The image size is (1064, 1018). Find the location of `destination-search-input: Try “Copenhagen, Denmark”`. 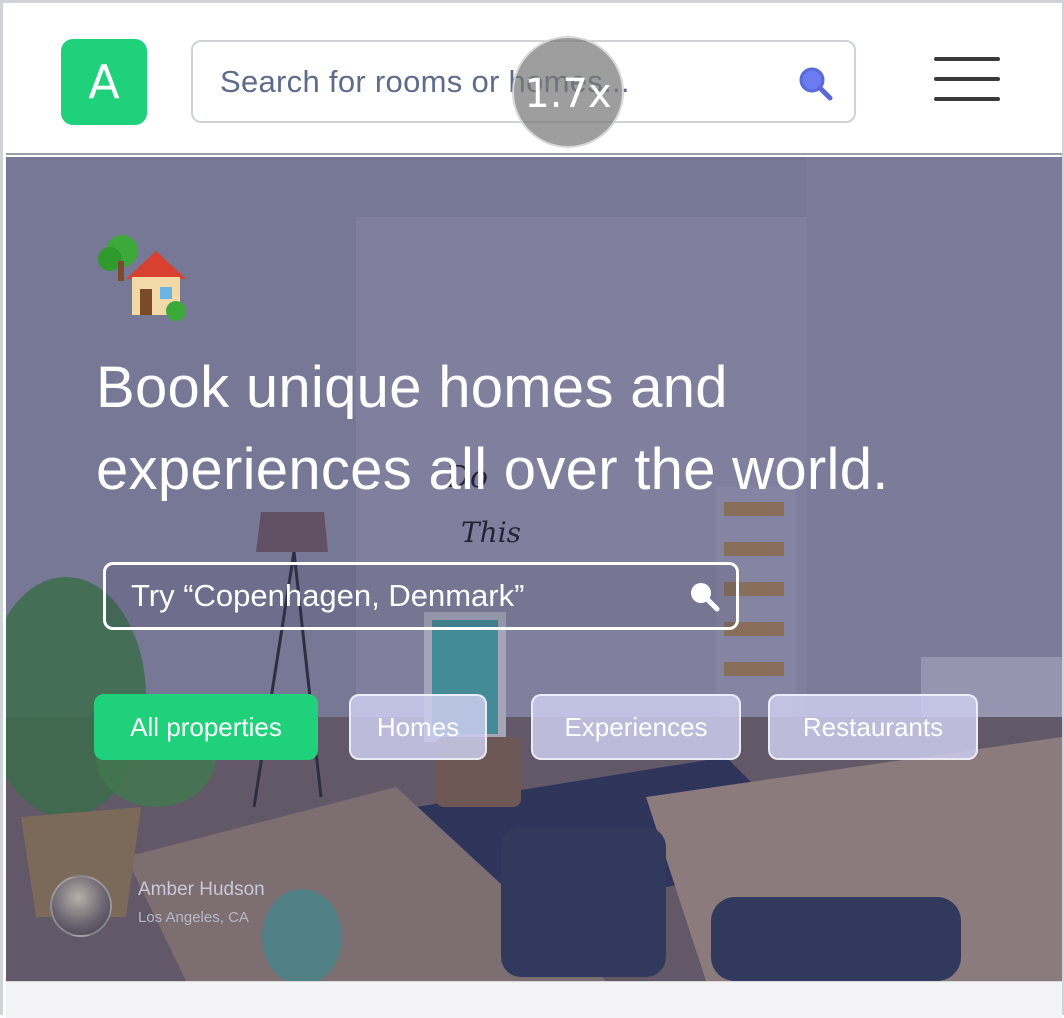

destination-search-input: Try “Copenhagen, Denmark” is located at coordinates (421, 596).